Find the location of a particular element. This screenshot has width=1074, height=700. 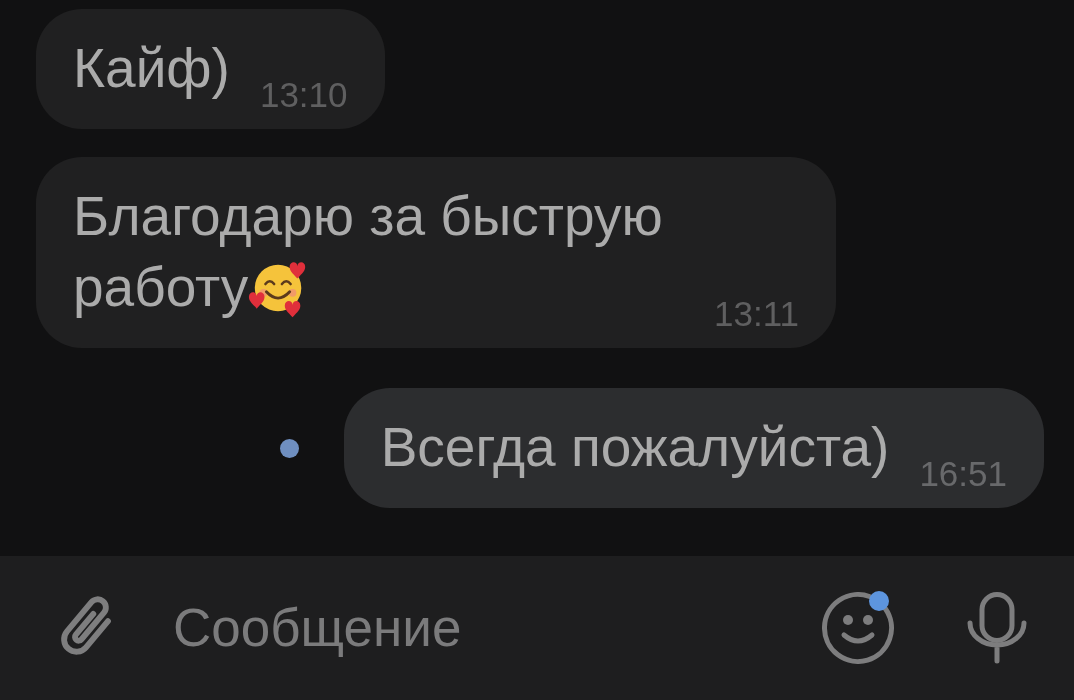

message-text: Всегда пожалуйста) is located at coordinates (635, 447).